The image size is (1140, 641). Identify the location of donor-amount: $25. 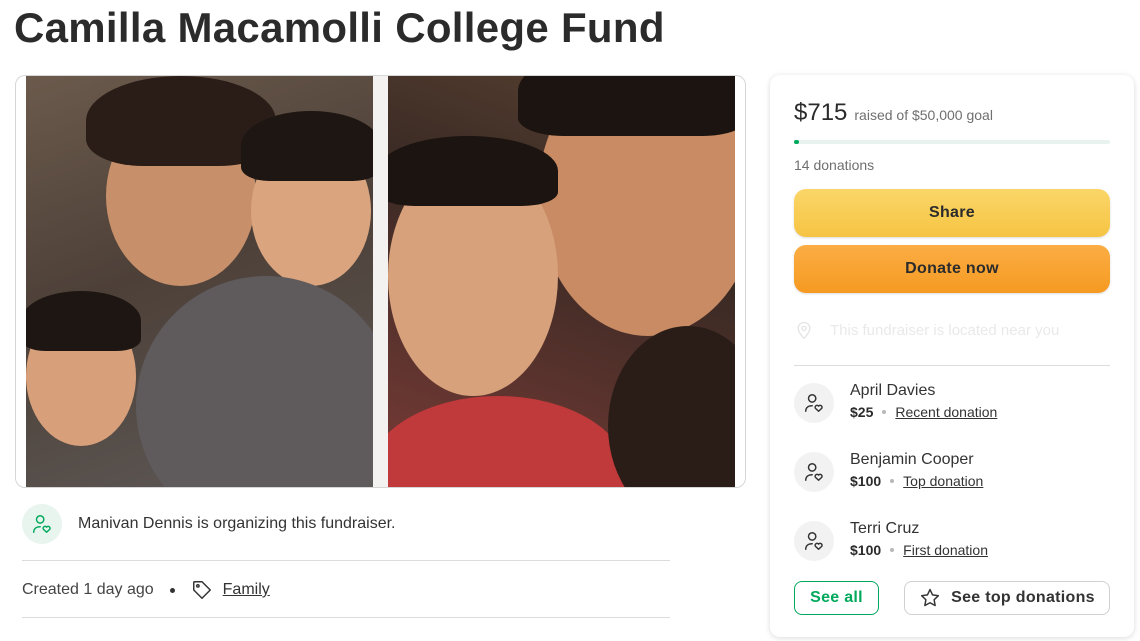
(862, 412).